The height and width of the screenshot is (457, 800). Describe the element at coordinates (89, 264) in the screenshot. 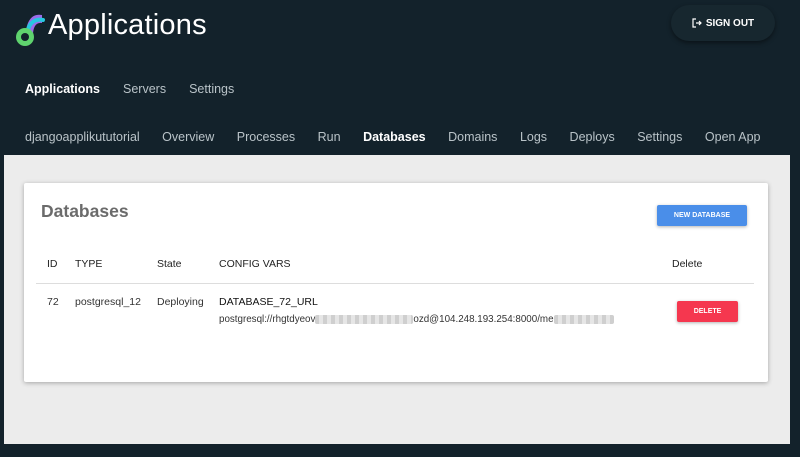

I see `column-header-type: TYPE` at that location.